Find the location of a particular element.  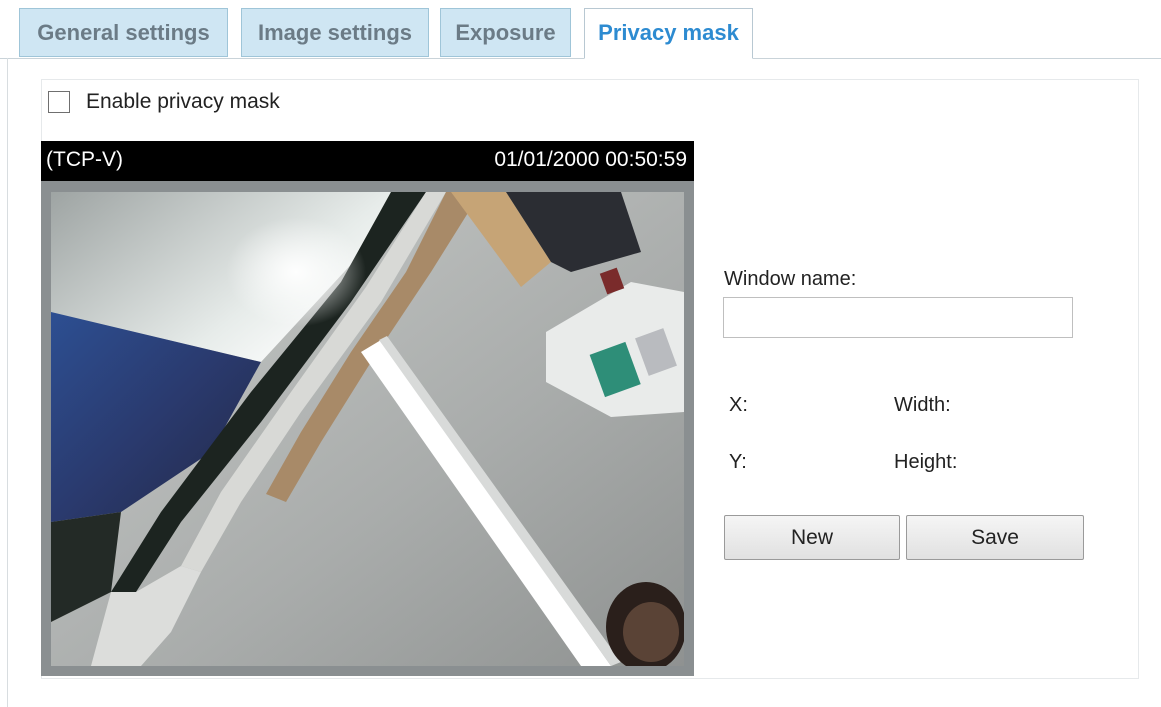

save-button: Save is located at coordinates (995, 537).